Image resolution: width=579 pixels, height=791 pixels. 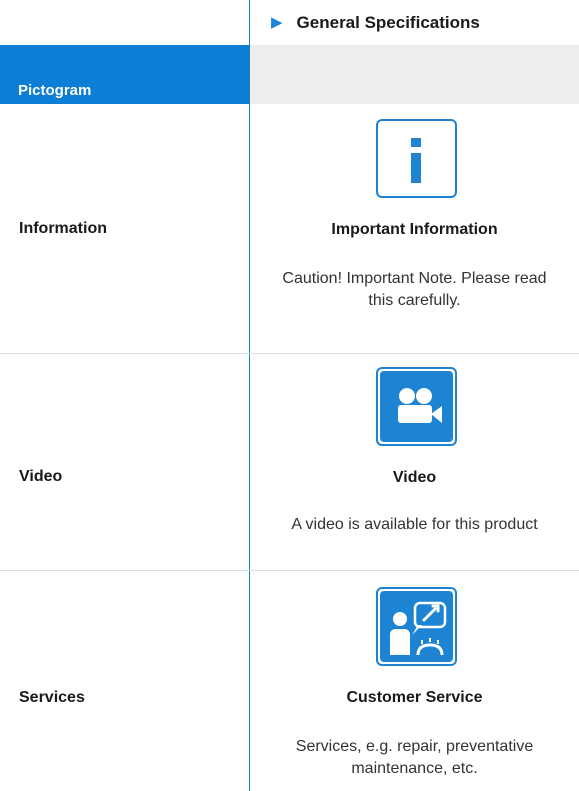 What do you see at coordinates (414, 229) in the screenshot?
I see `row-title-information: Important Information` at bounding box center [414, 229].